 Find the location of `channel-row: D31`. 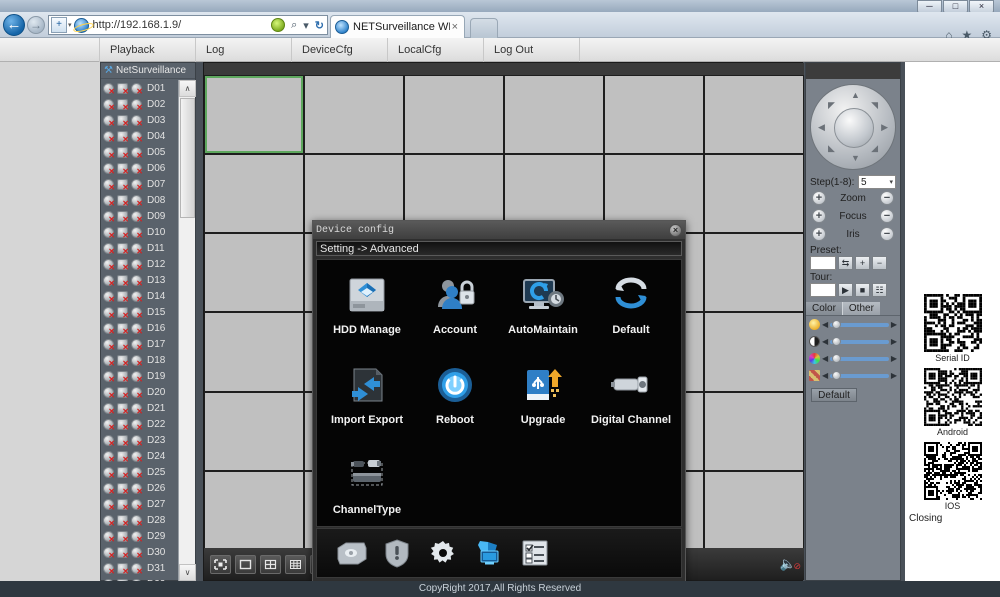

channel-row: D31 is located at coordinates (140, 568).